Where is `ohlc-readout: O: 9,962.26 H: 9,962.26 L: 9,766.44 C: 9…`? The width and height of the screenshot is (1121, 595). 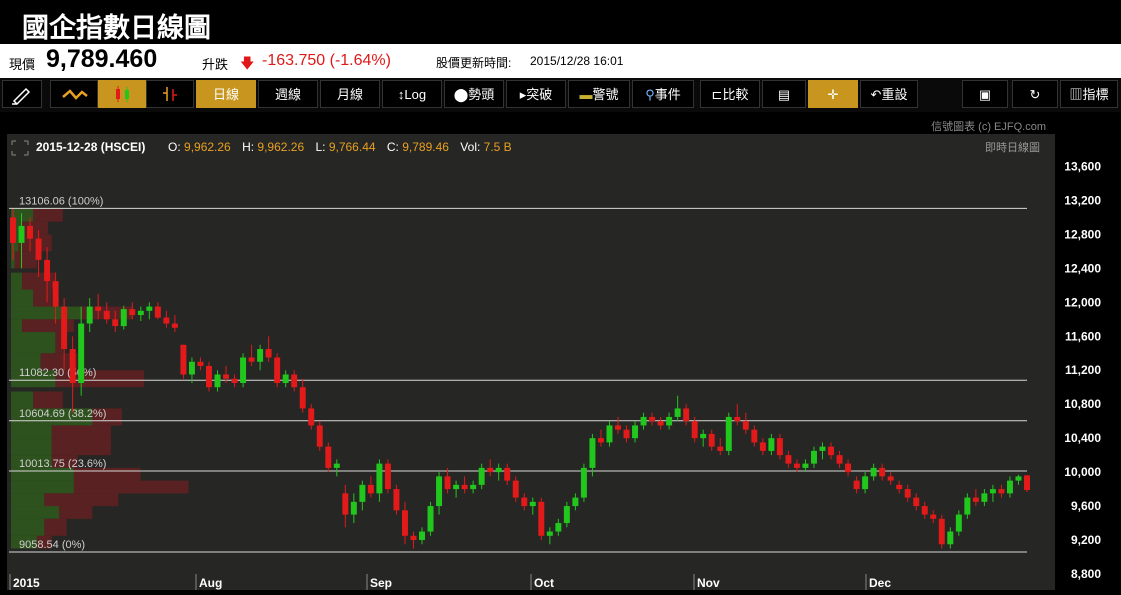
ohlc-readout: O: 9,962.26 H: 9,962.26 L: 9,766.44 C: 9… is located at coordinates (340, 147).